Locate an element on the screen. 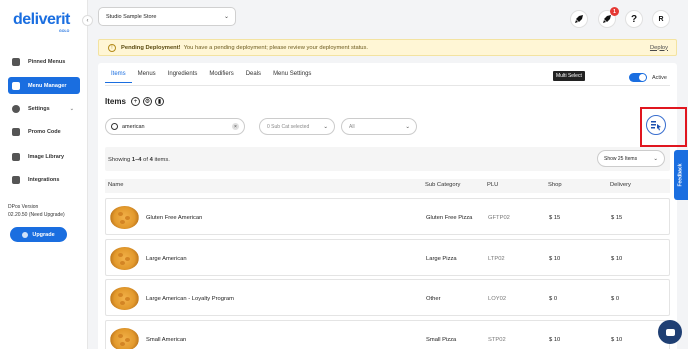  tab-ingredients: Ingredients is located at coordinates (183, 77).